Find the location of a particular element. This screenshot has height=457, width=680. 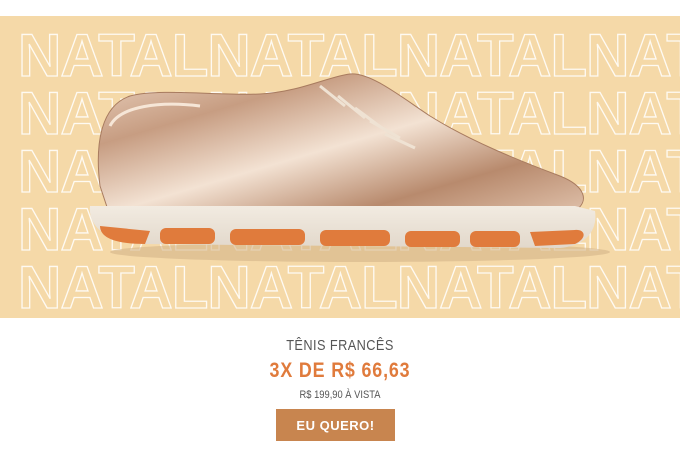

product-name: TÊNIS FRANCÊS is located at coordinates (340, 345).